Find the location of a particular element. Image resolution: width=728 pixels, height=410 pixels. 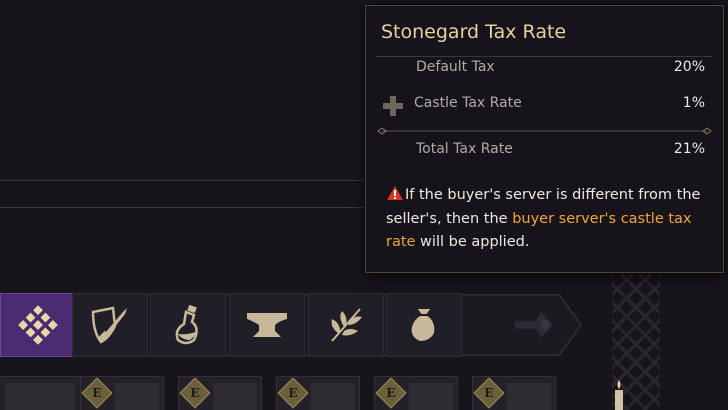

note-text-end: will be applied. is located at coordinates (472, 242).